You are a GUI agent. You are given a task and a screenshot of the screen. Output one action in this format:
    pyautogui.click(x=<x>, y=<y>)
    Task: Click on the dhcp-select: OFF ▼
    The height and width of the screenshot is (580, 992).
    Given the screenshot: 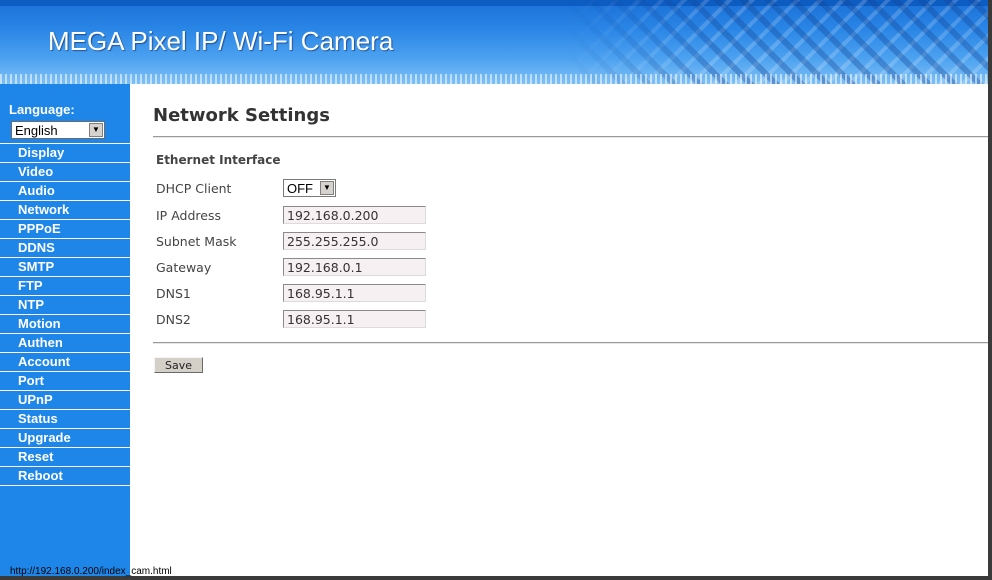 What is the action you would take?
    pyautogui.click(x=309, y=188)
    